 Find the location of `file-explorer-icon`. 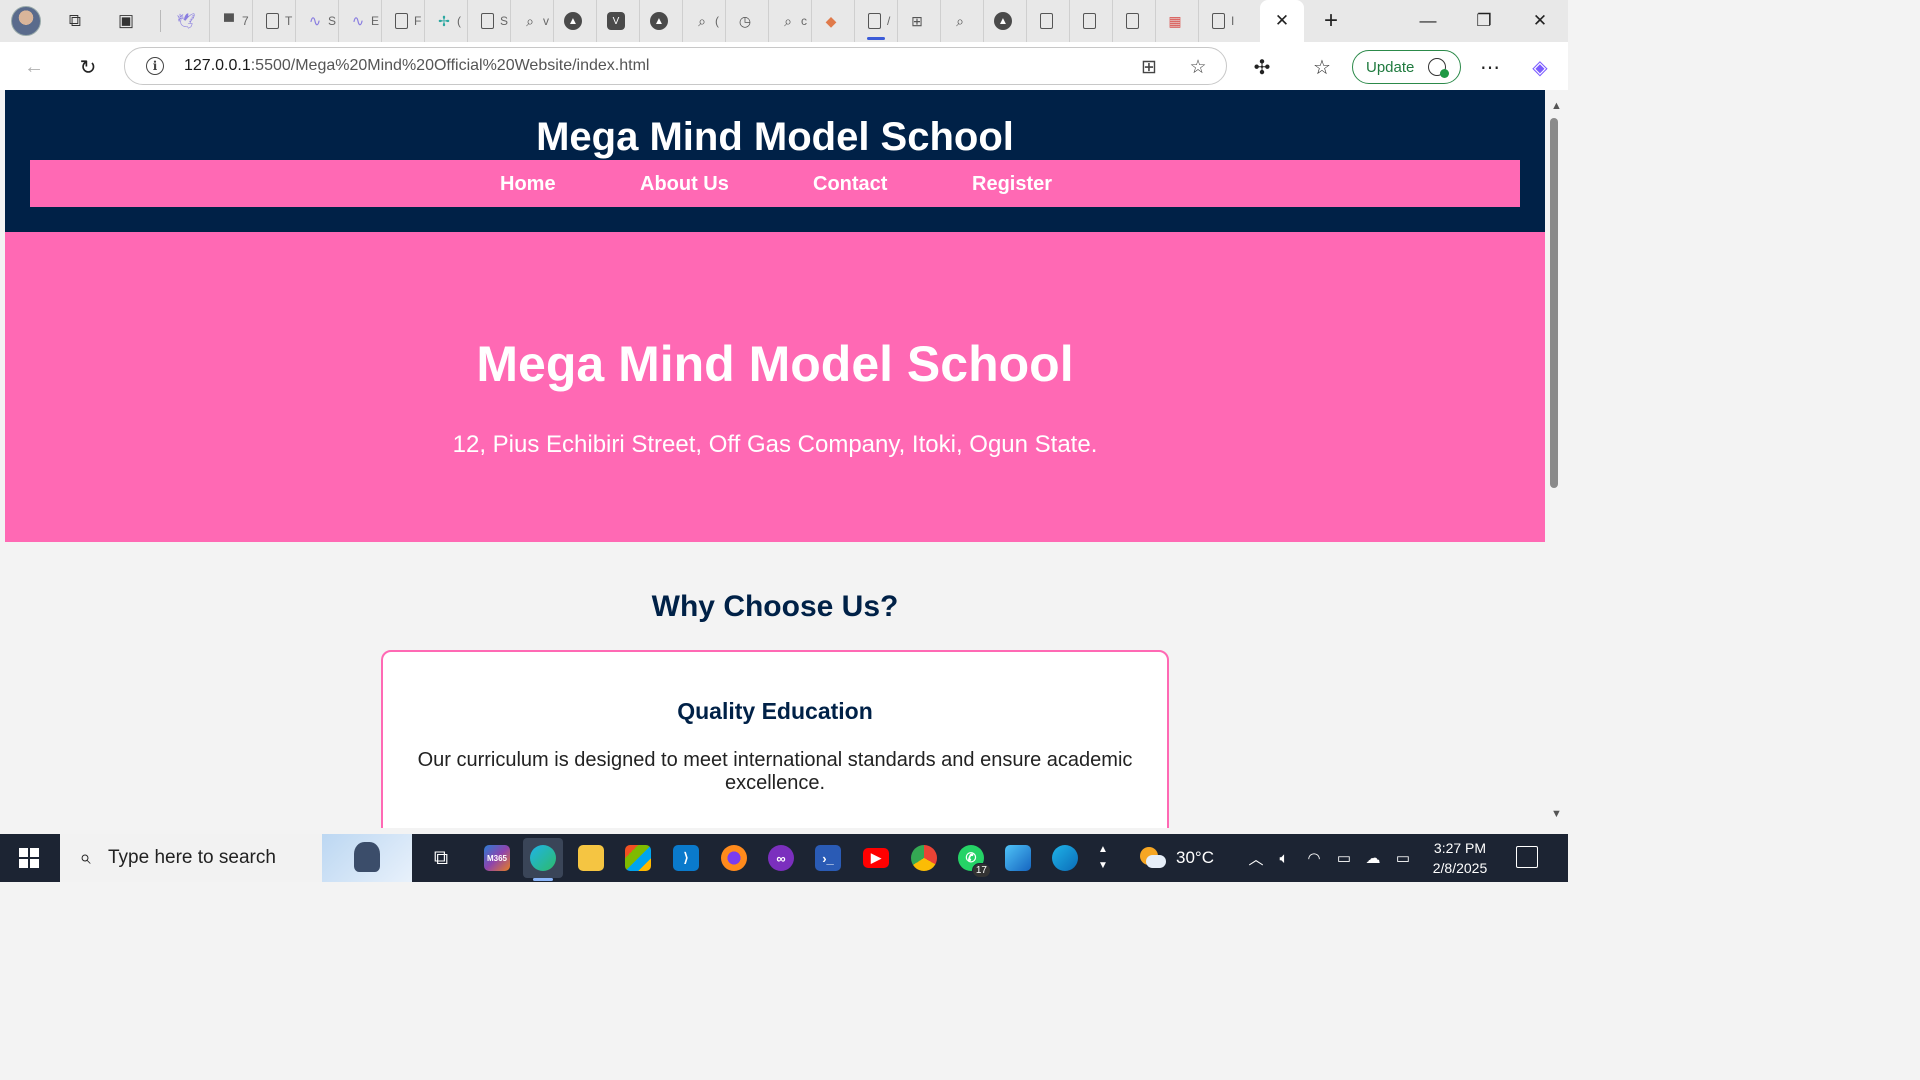

file-explorer-icon is located at coordinates (591, 858).